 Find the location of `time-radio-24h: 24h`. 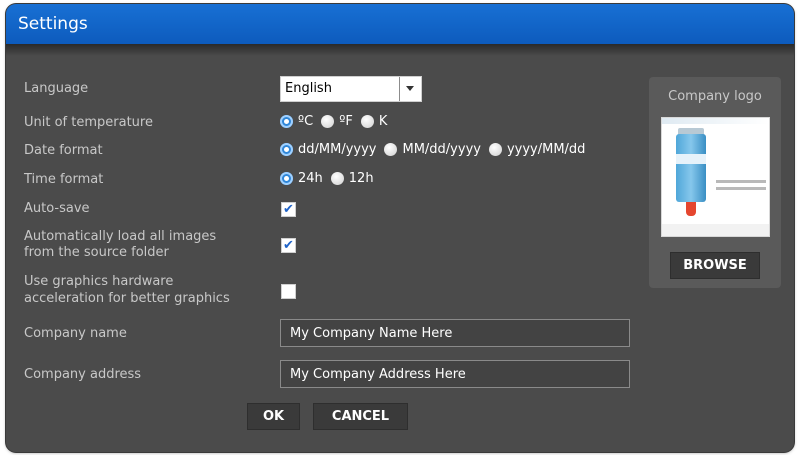

time-radio-24h: 24h is located at coordinates (301, 178).